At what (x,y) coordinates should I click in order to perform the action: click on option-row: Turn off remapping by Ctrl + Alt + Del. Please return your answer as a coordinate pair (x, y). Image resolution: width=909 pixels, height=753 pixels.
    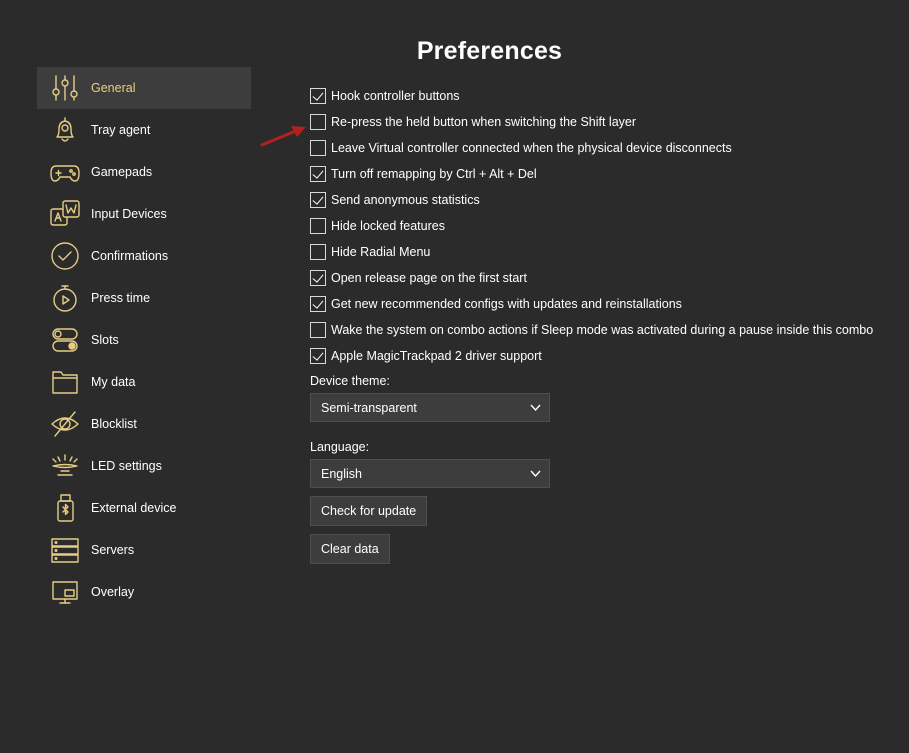
    Looking at the image, I should click on (605, 174).